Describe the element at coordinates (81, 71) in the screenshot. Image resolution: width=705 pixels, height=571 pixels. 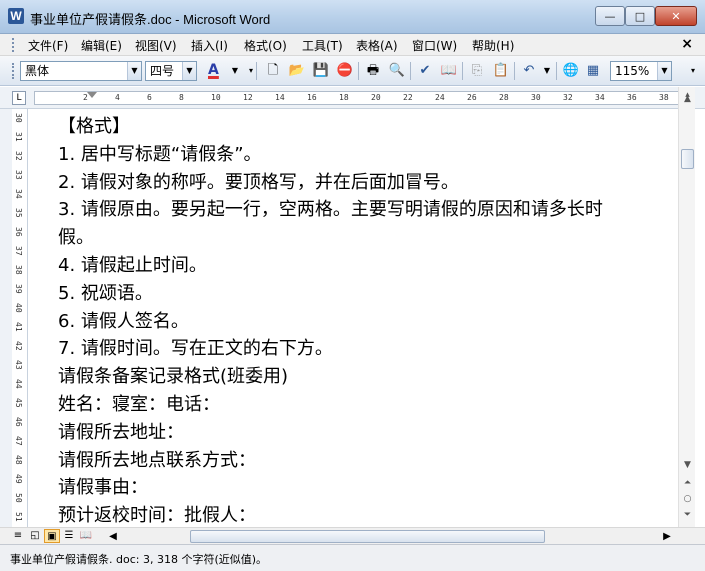
I see `font-name-select: 黑体 ▼` at that location.